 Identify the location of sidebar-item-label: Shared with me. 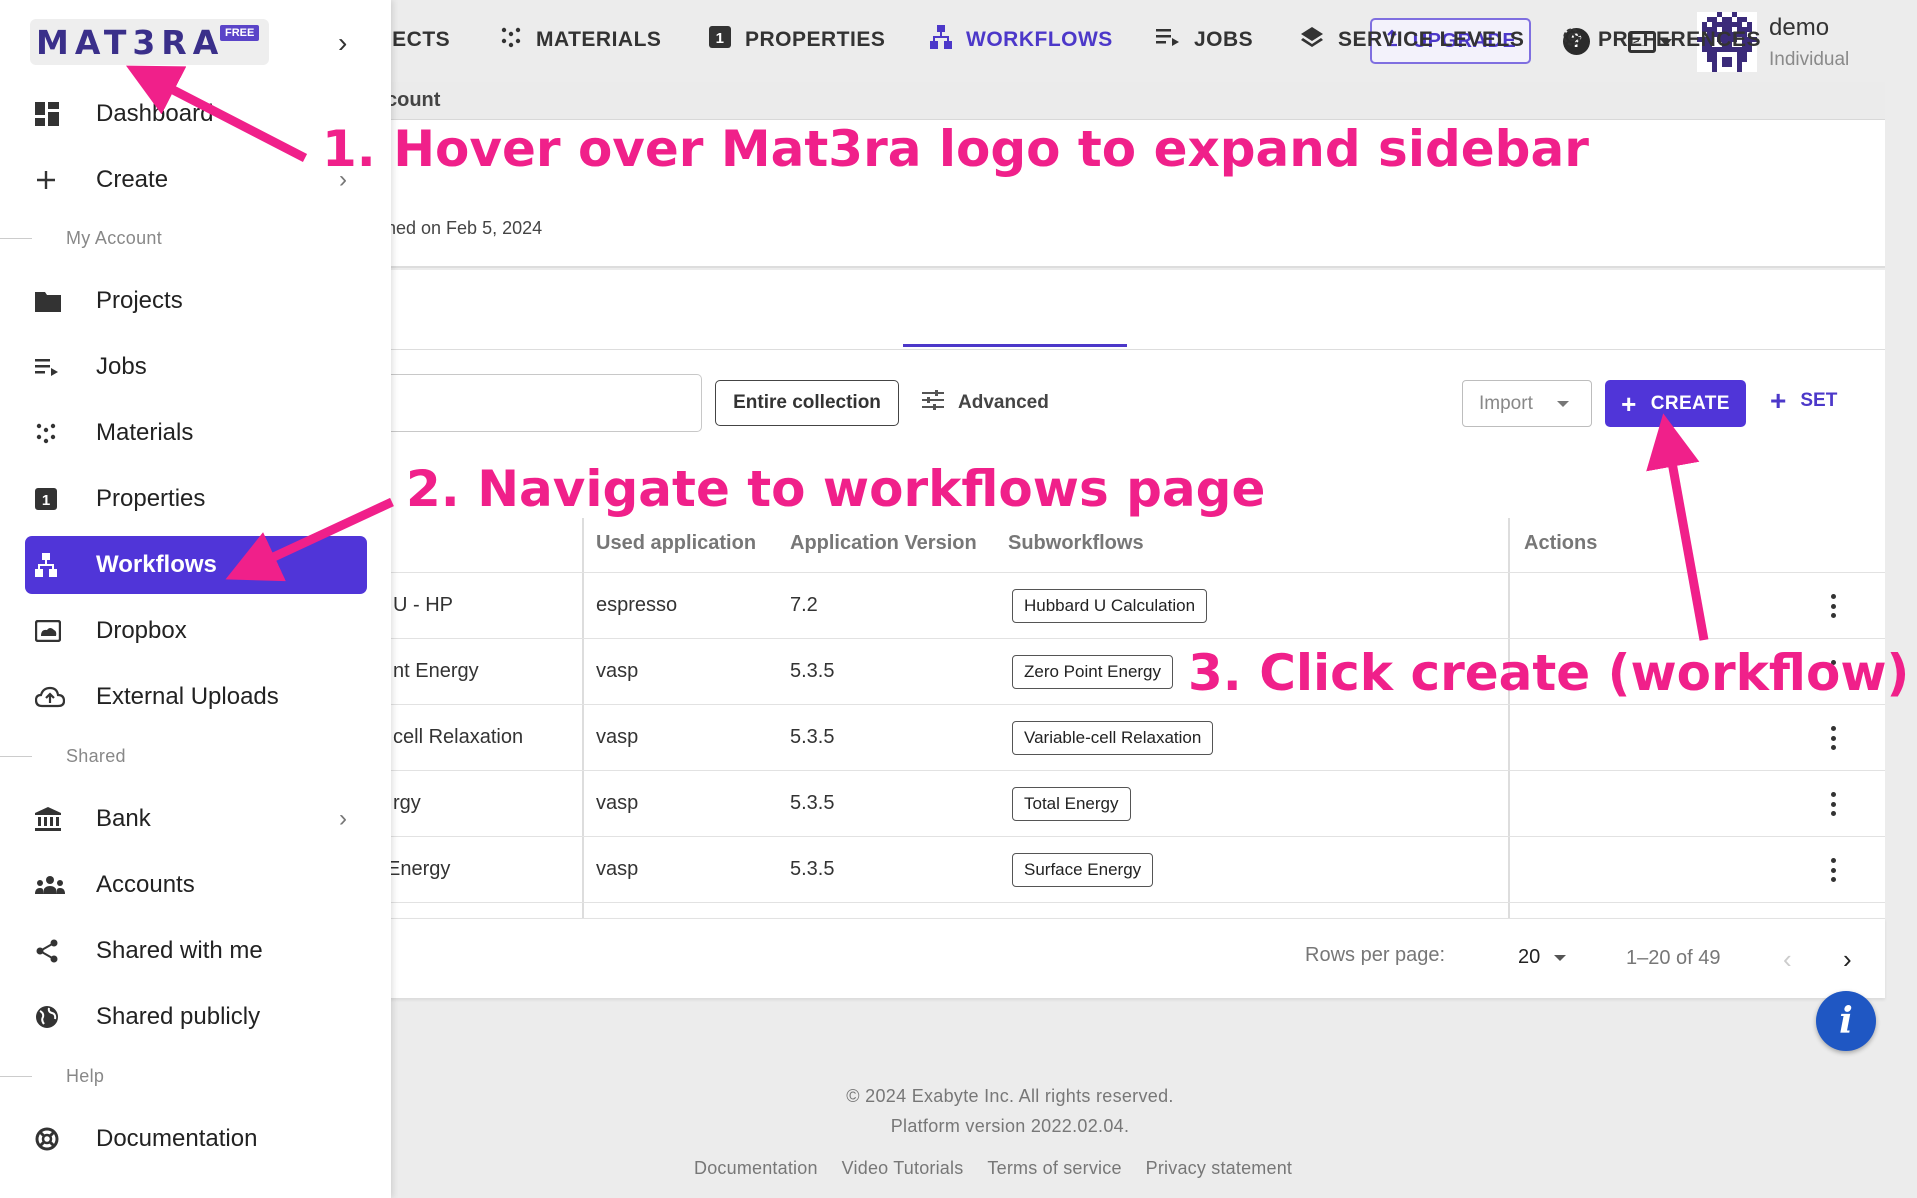
(179, 950).